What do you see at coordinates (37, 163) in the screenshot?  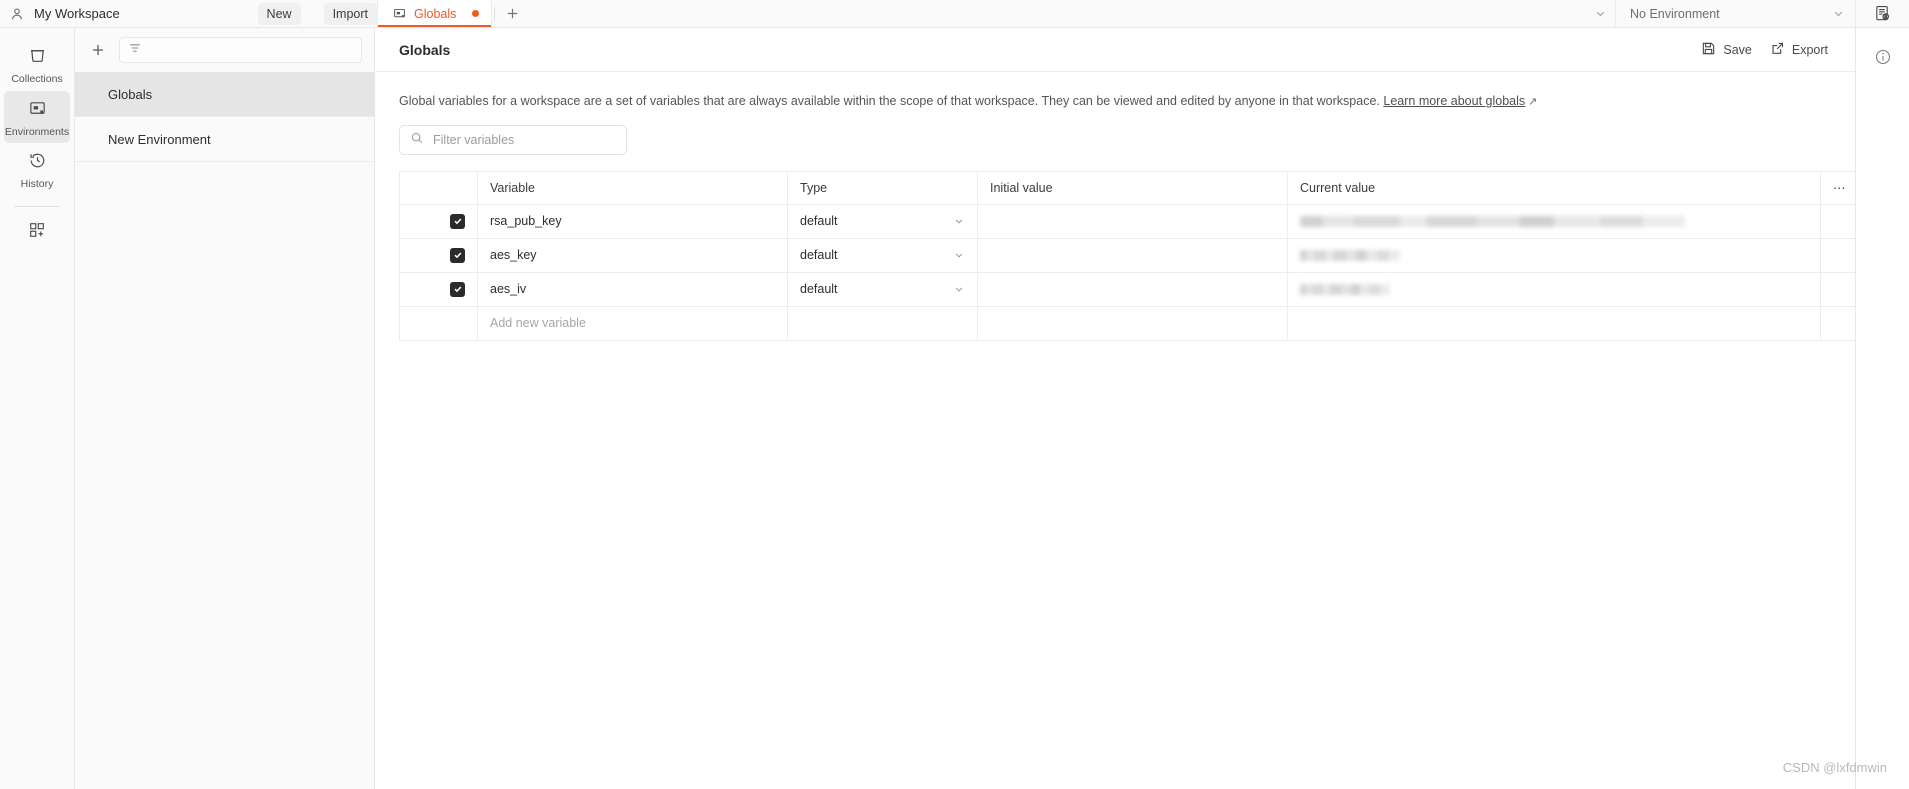 I see `history-icon` at bounding box center [37, 163].